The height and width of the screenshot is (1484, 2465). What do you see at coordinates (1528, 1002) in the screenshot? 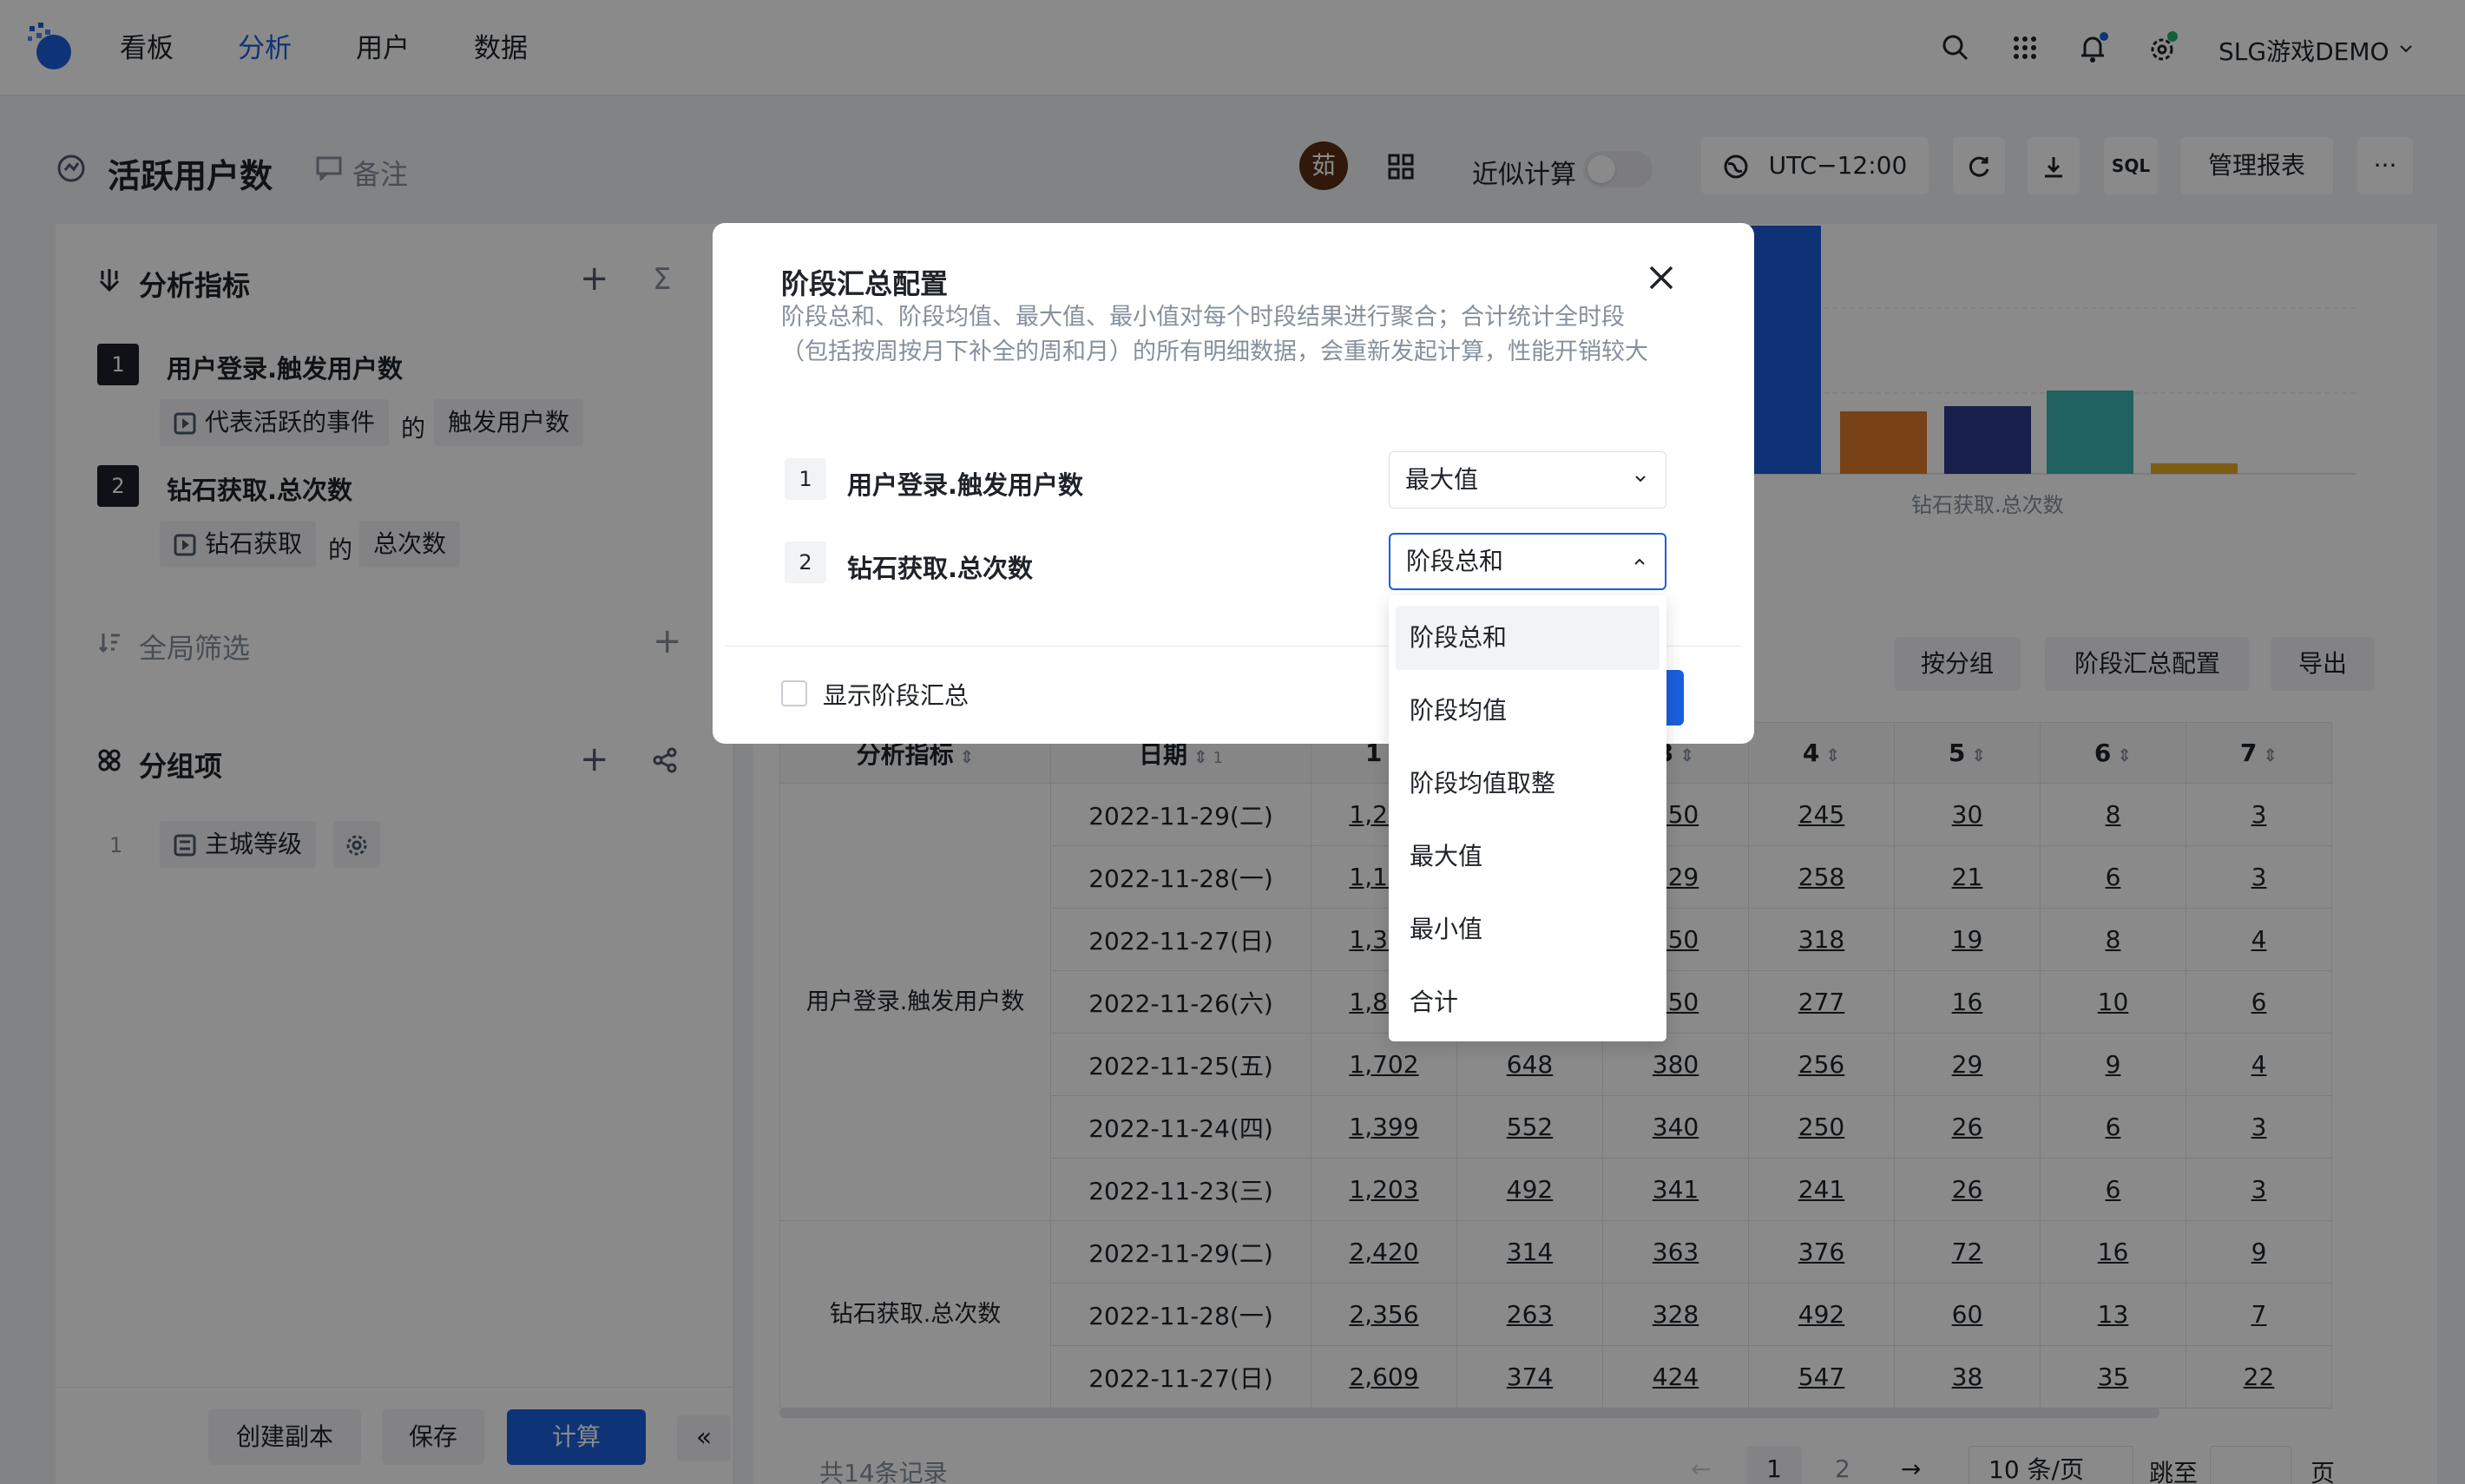
I see `dropdown-option: 合计` at bounding box center [1528, 1002].